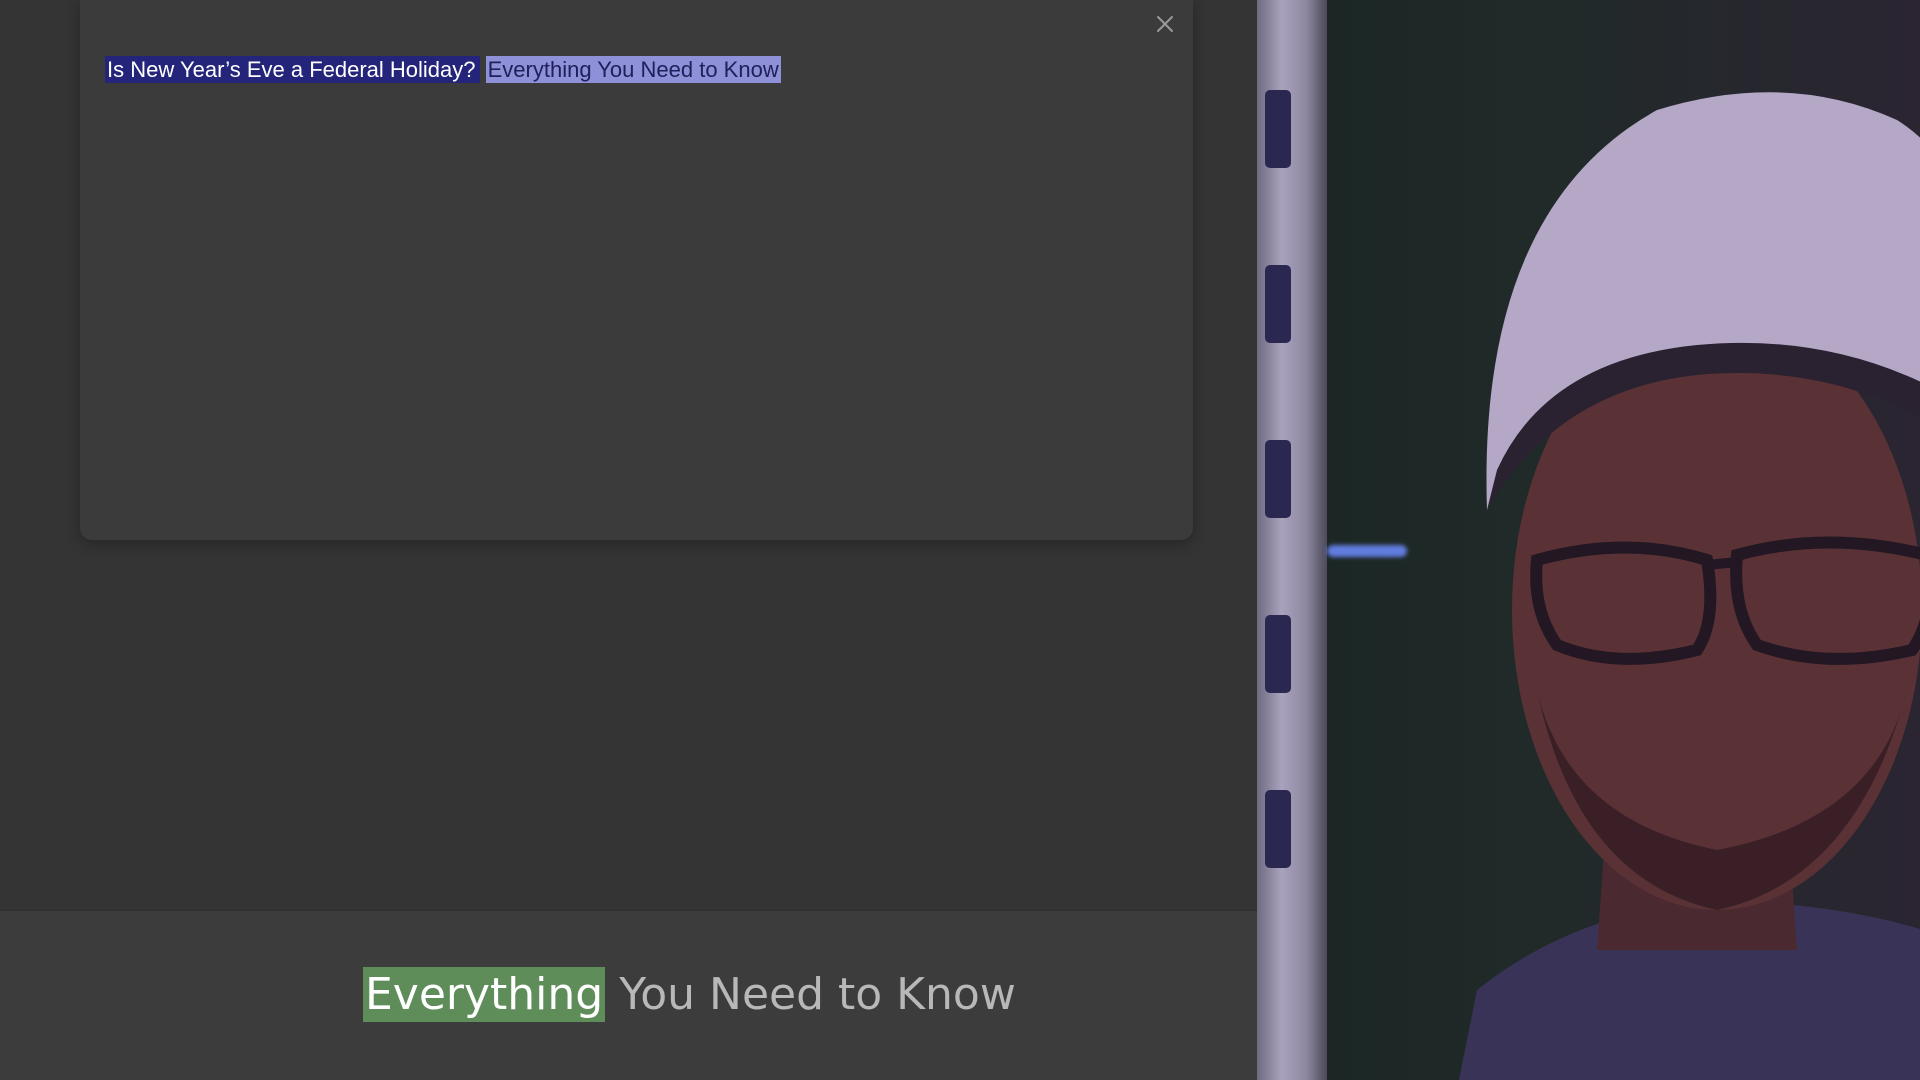 The width and height of the screenshot is (1920, 1080). I want to click on script-spoken-text: Is New Year’s Eve a Federal Holiday?, so click(292, 69).